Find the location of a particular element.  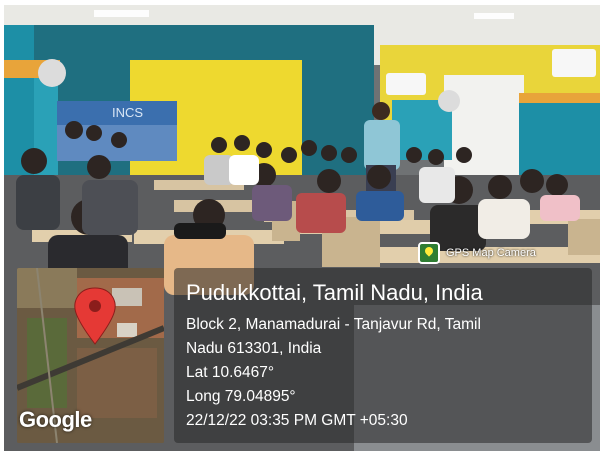

banner-text: INCS is located at coordinates (127, 112).